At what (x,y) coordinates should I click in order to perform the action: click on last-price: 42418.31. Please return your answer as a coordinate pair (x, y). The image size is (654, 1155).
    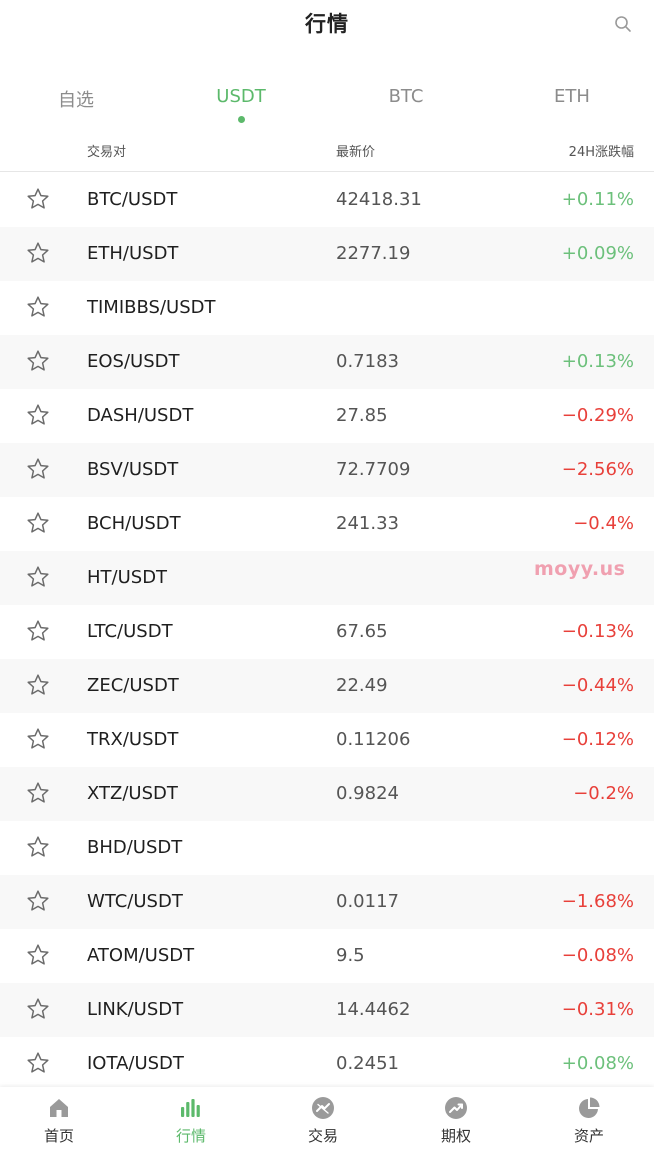
    Looking at the image, I should click on (379, 199).